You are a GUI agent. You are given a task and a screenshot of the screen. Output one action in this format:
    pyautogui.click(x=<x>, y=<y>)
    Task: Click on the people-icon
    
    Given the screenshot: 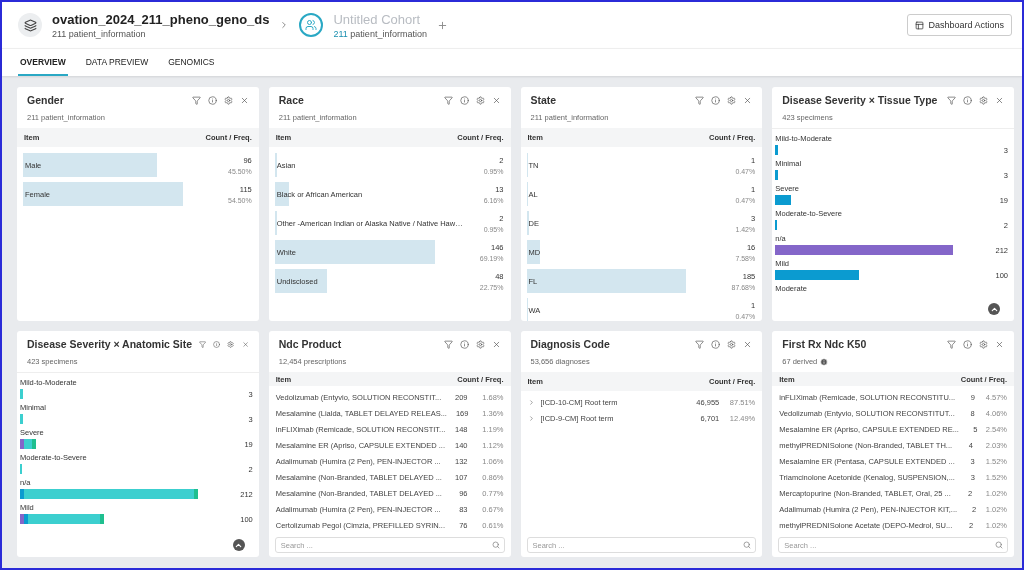 What is the action you would take?
    pyautogui.click(x=311, y=25)
    